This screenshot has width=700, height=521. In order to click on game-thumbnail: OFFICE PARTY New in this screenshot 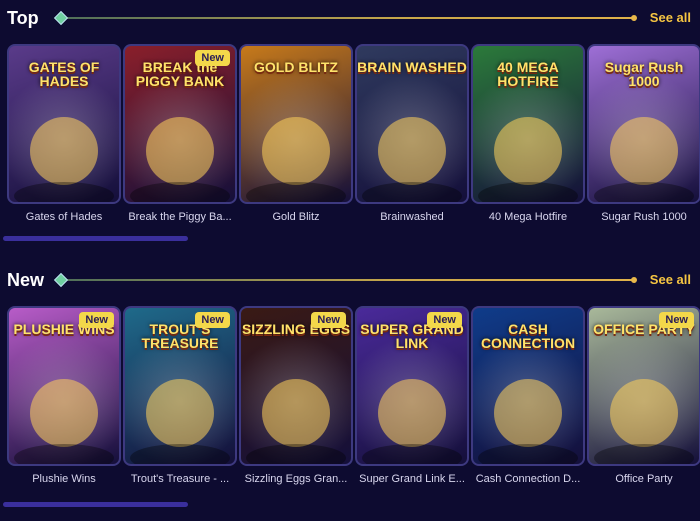, I will do `click(643, 386)`.